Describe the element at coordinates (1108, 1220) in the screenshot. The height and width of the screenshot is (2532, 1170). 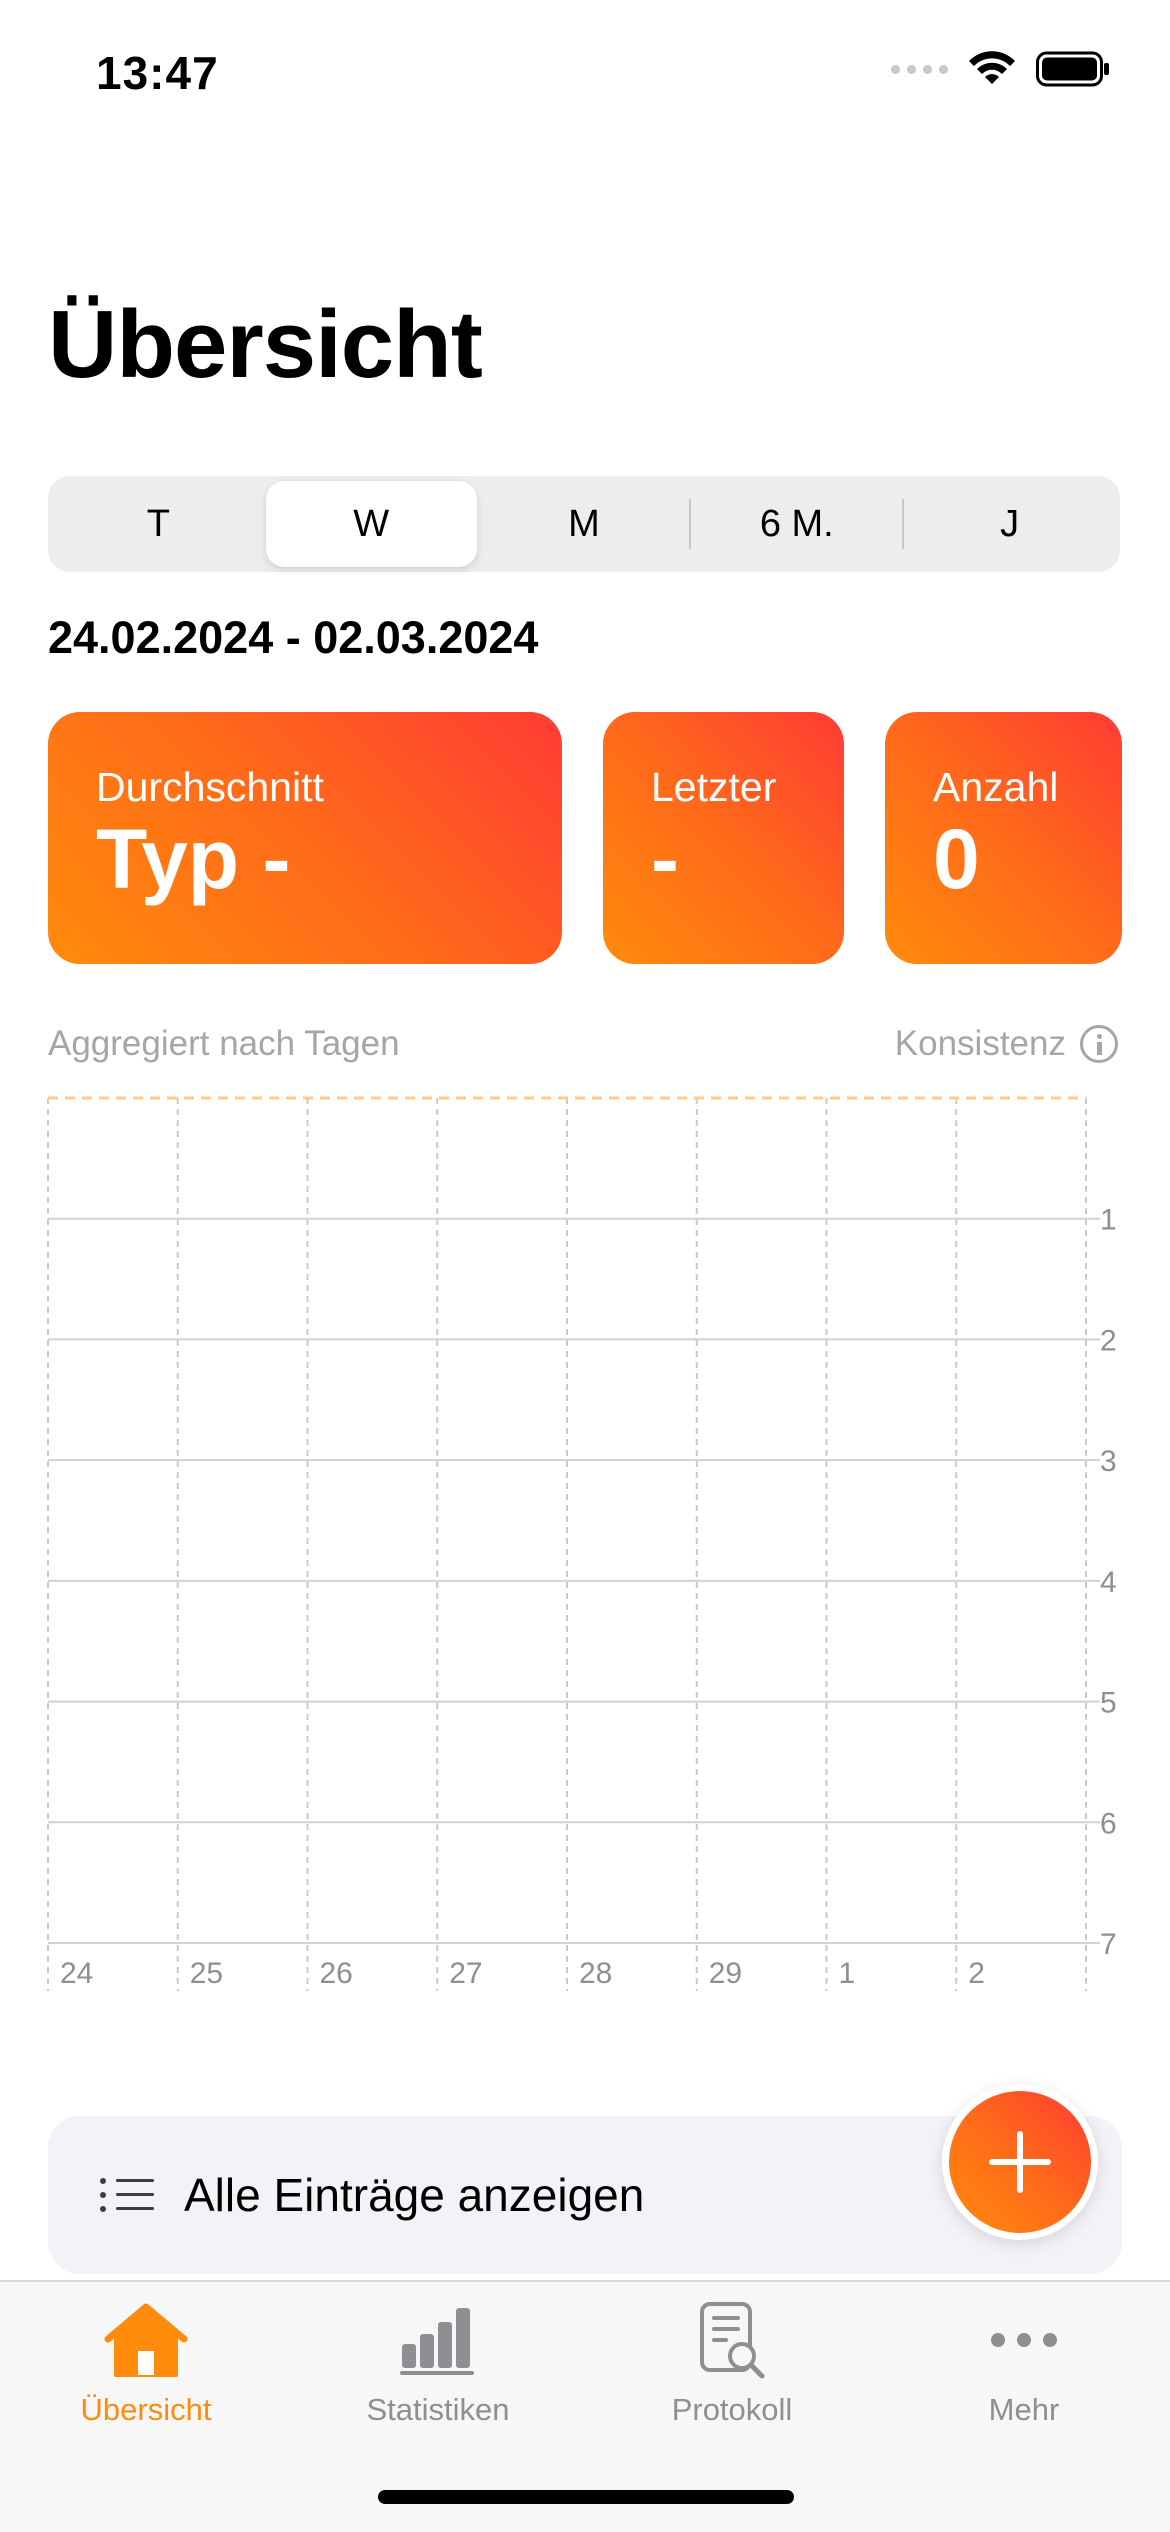
I see `y-tick-label: 1` at that location.